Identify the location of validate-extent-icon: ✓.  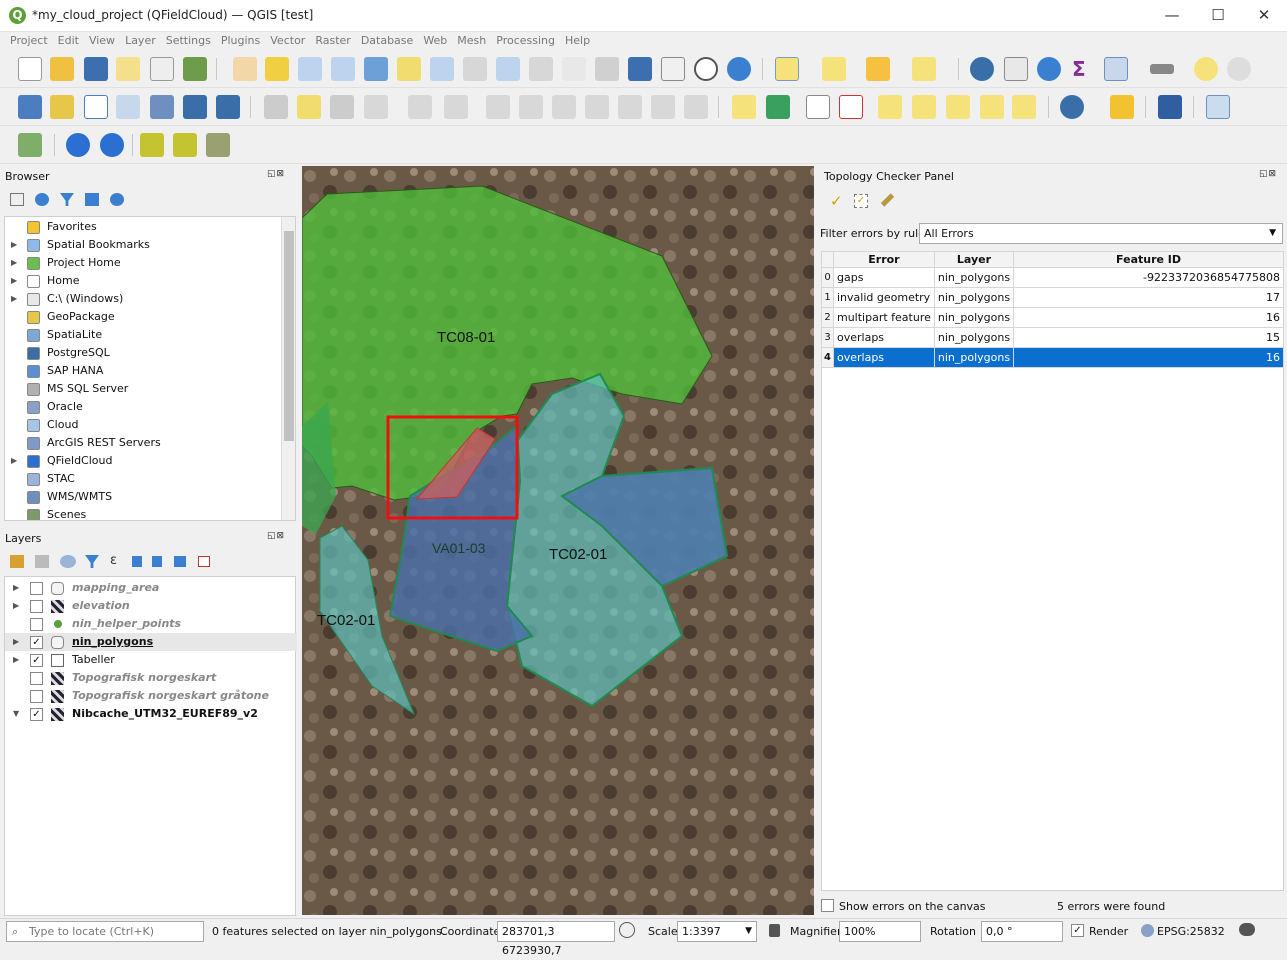
(861, 201).